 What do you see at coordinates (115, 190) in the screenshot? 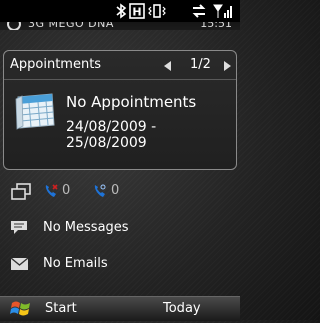
I see `voicemail-count: 0` at bounding box center [115, 190].